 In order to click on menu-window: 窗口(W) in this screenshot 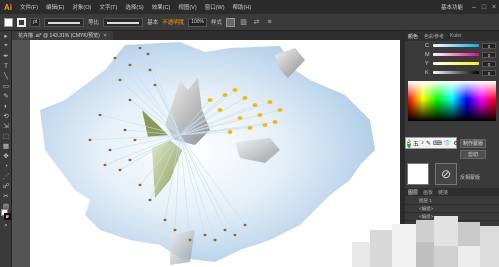, I will do `click(215, 7)`.